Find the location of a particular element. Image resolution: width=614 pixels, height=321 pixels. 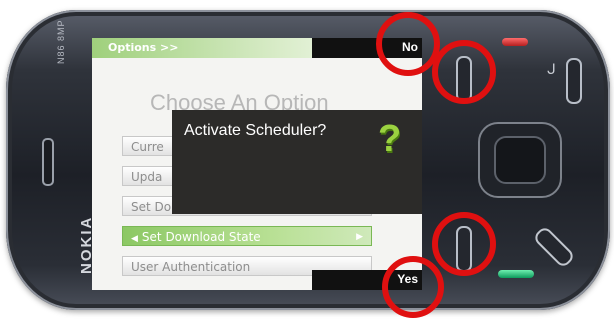

model-label: N86 8MP is located at coordinates (61, 41).